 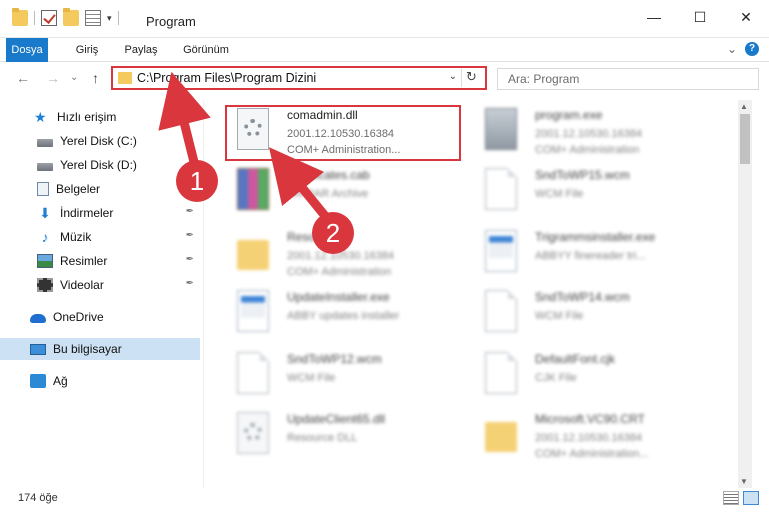 What do you see at coordinates (40, 117) in the screenshot?
I see `star-icon: ★` at bounding box center [40, 117].